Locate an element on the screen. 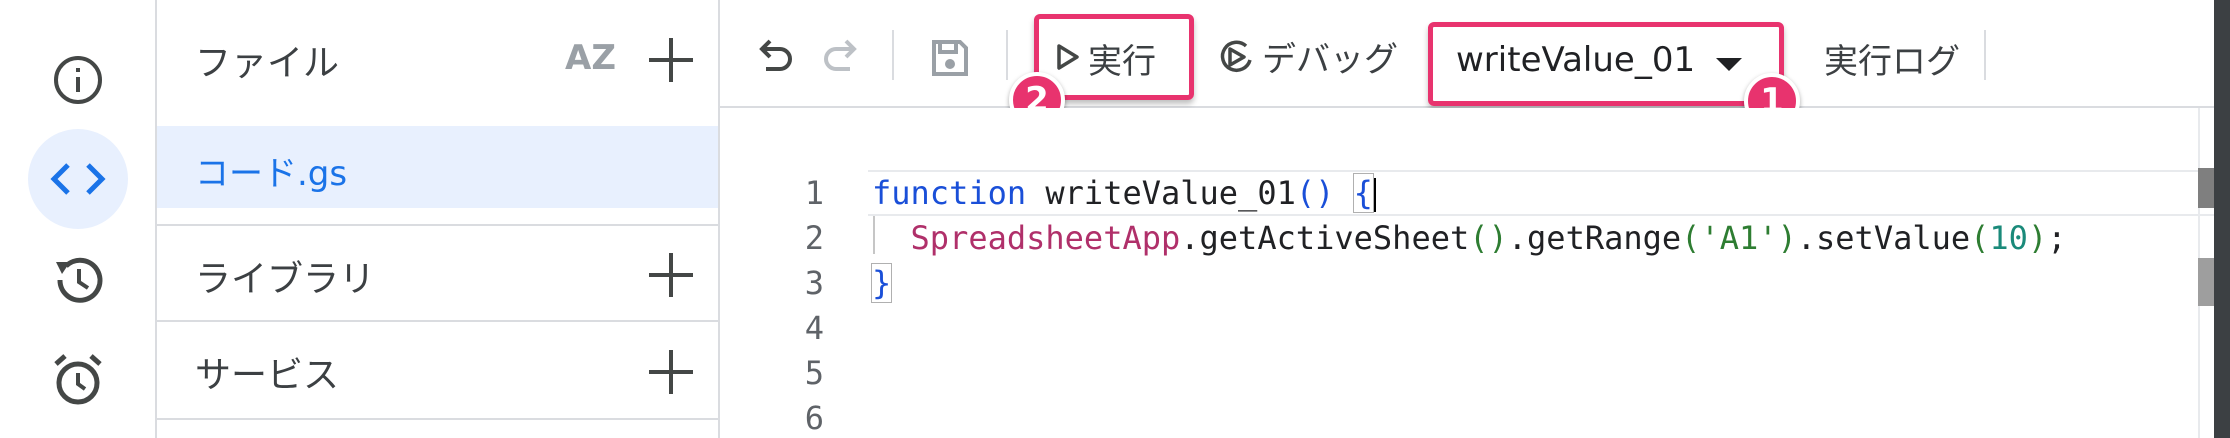 The width and height of the screenshot is (2230, 438). add-file-button is located at coordinates (671, 60).